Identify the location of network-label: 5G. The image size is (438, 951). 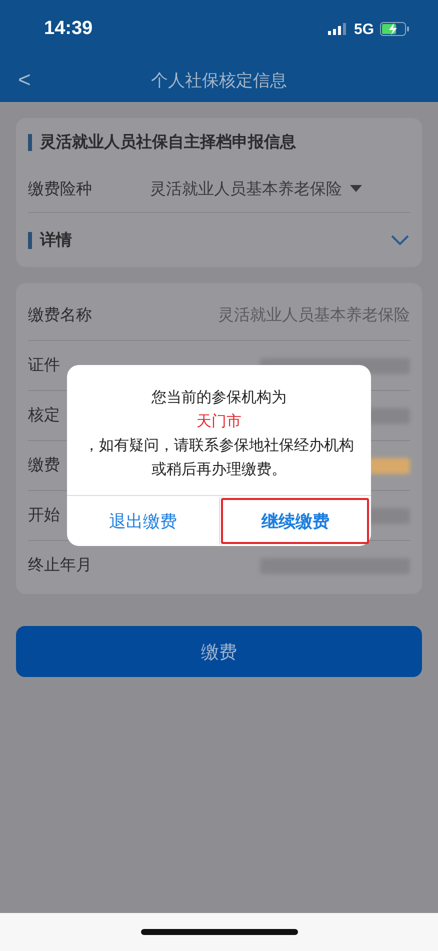
(364, 29).